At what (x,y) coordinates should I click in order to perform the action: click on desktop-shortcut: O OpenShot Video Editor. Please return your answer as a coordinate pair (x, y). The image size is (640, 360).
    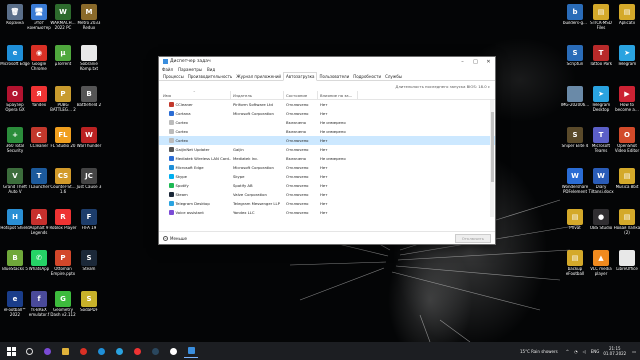
    Looking at the image, I should click on (626, 140).